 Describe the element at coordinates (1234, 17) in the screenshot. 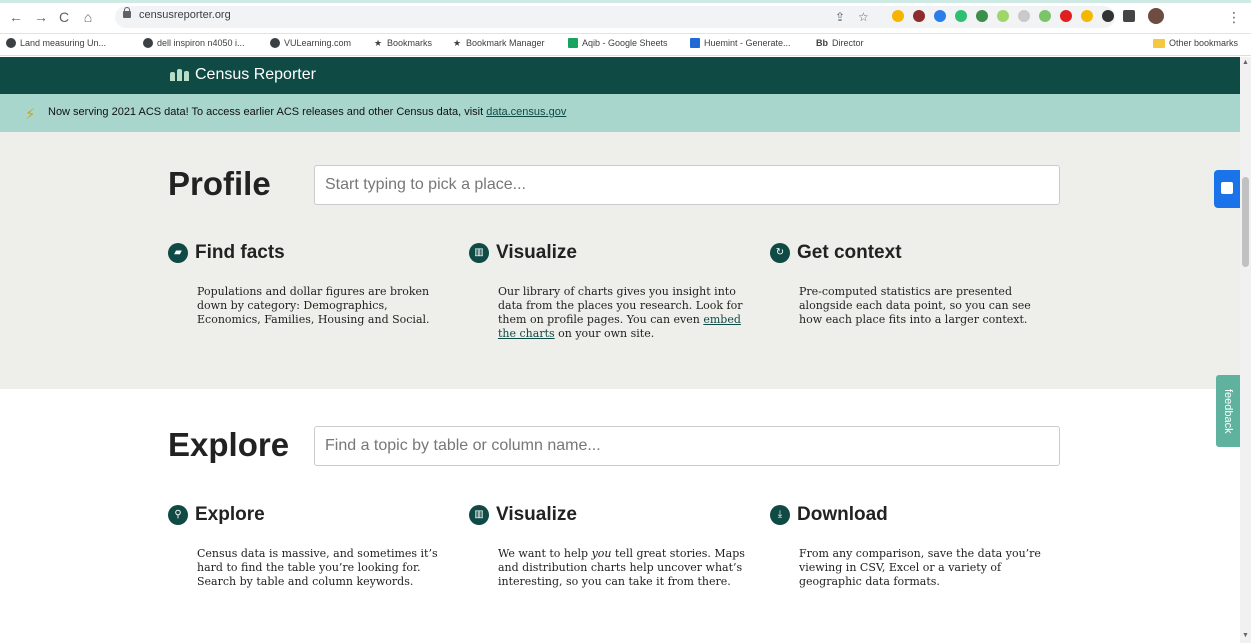

I see `menu-icon: ⋮` at that location.